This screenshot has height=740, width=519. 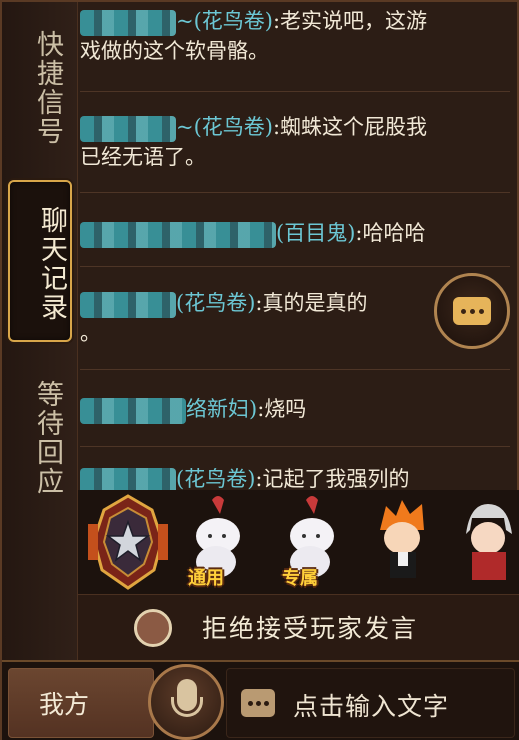 I want to click on white-hair-sticker, so click(x=485, y=542).